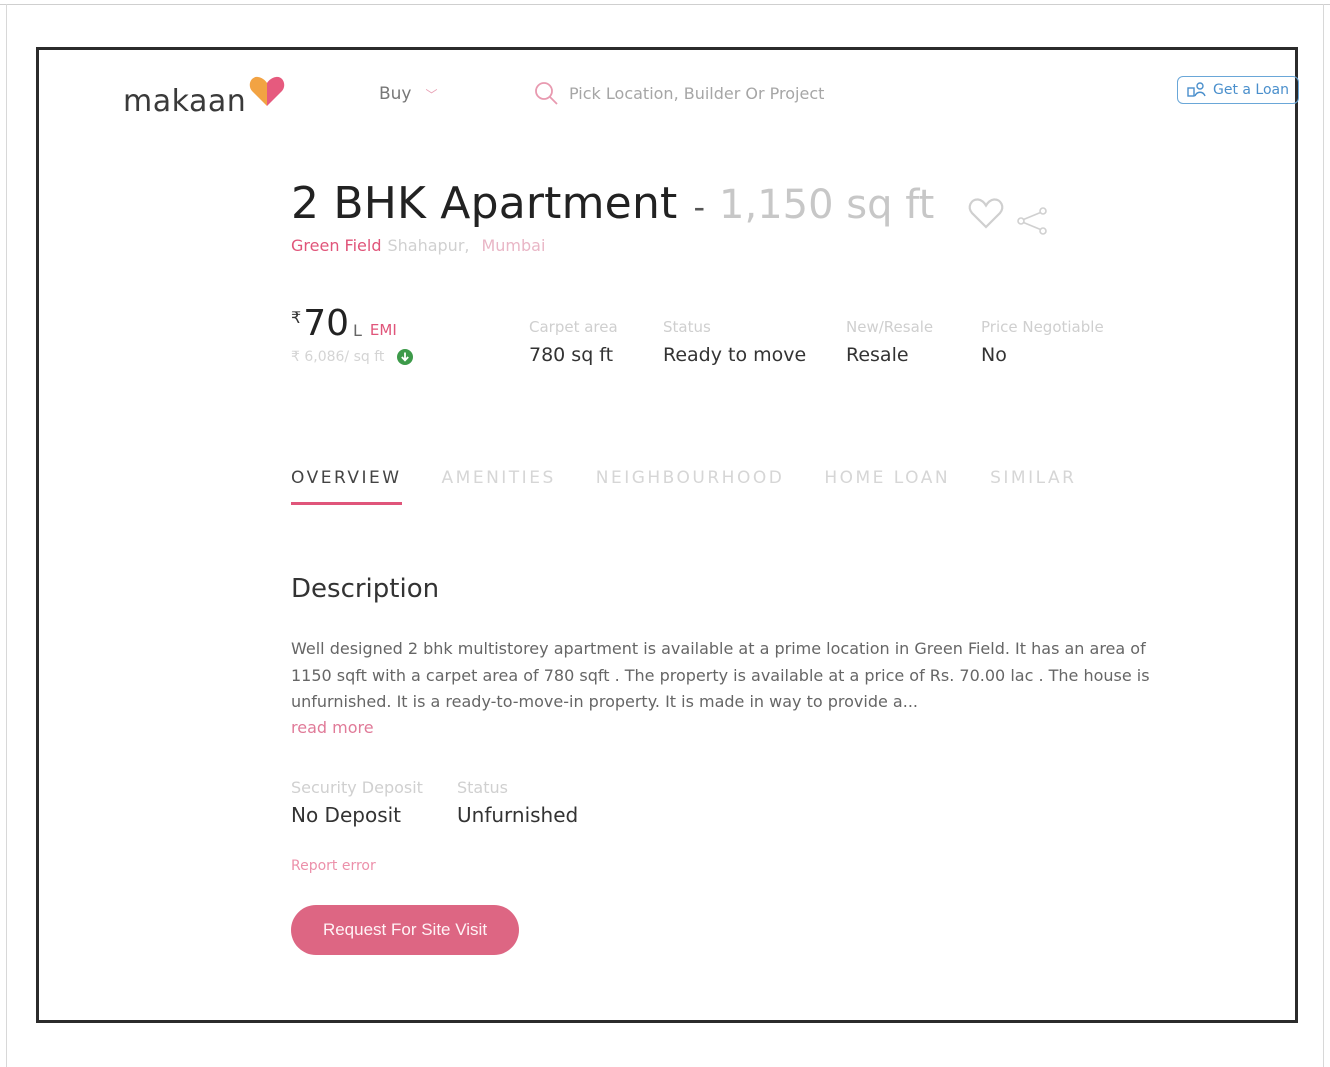 This screenshot has width=1330, height=1067. Describe the element at coordinates (573, 342) in the screenshot. I see `spec-carpet-area: Carpet area 780 sq ft` at that location.